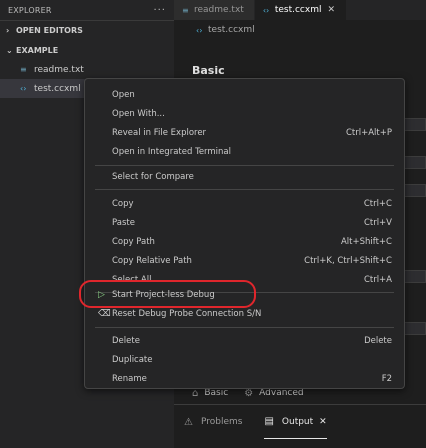 This screenshot has height=448, width=426. Describe the element at coordinates (366, 241) in the screenshot. I see `menu-item-shortcut: Alt+Shift+C` at that location.